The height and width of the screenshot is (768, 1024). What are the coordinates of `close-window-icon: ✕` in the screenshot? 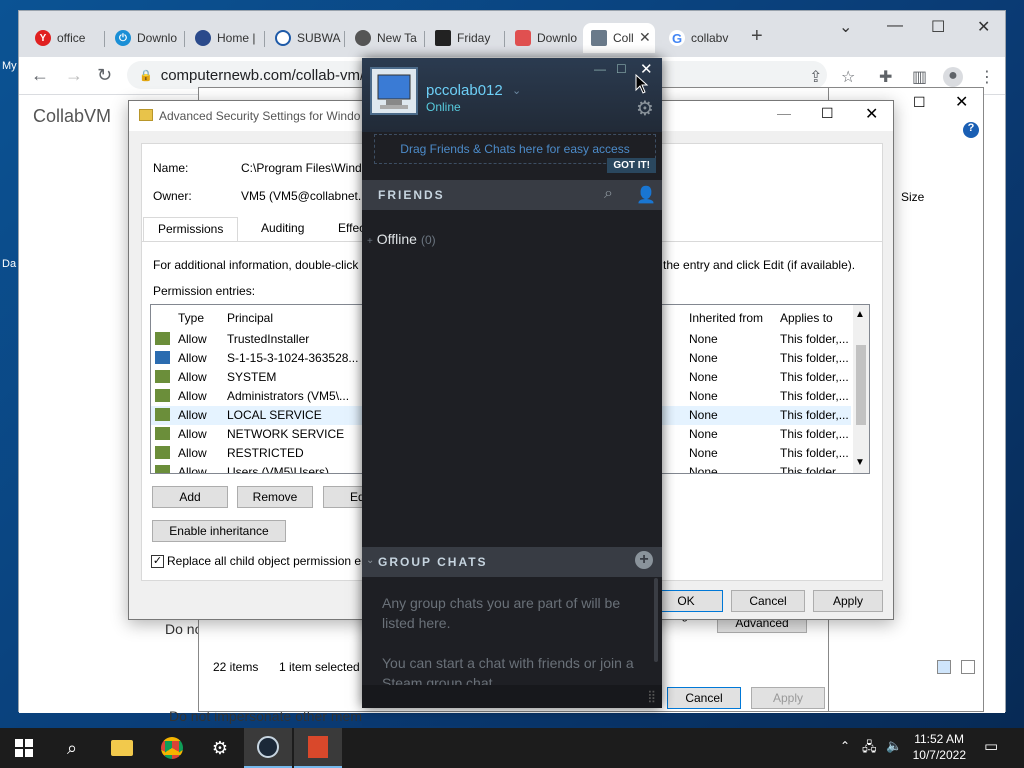 It's located at (983, 27).